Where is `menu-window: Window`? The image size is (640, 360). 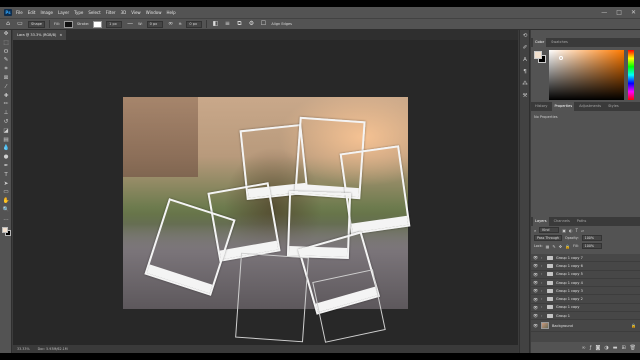 menu-window: Window is located at coordinates (154, 12).